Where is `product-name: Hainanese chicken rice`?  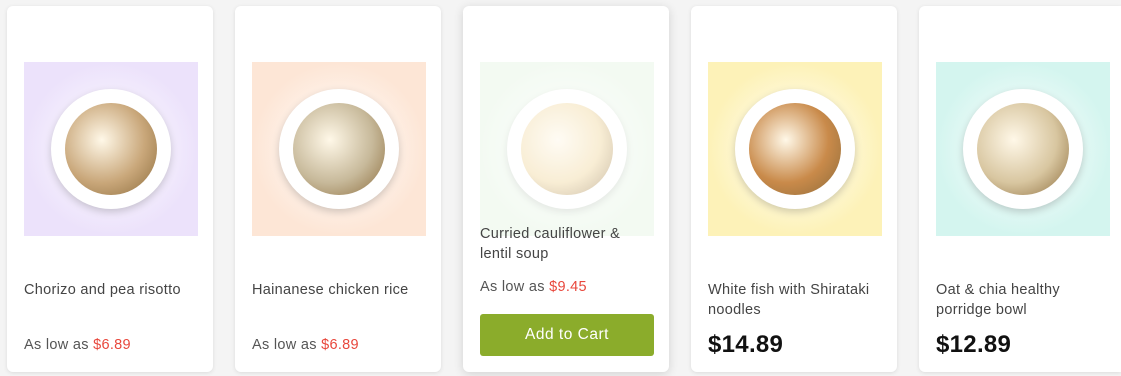
product-name: Hainanese chicken rice is located at coordinates (338, 290).